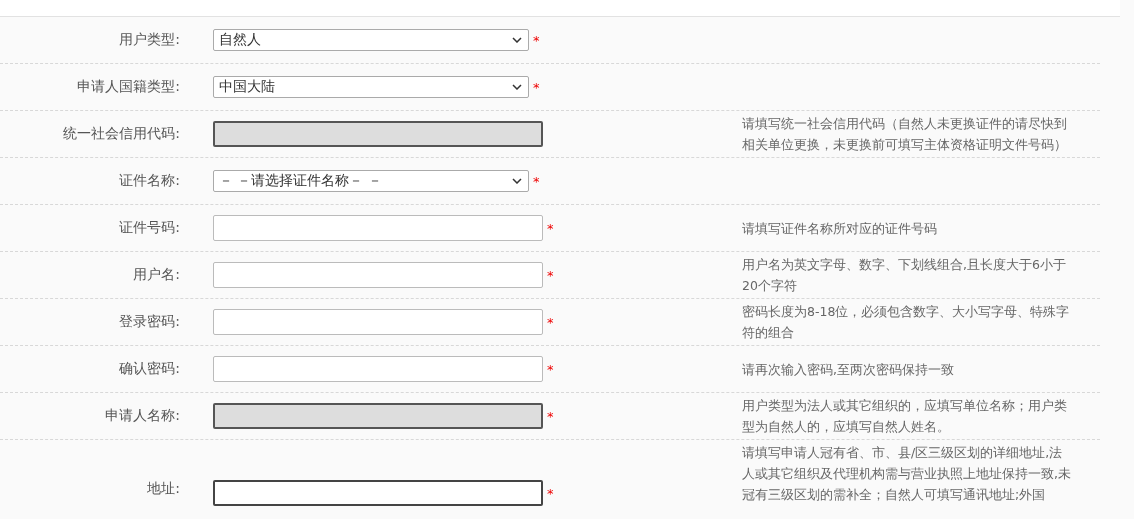 Image resolution: width=1134 pixels, height=519 pixels. Describe the element at coordinates (840, 228) in the screenshot. I see `hint-text: 请填写证件名称所对应的证件号码` at that location.